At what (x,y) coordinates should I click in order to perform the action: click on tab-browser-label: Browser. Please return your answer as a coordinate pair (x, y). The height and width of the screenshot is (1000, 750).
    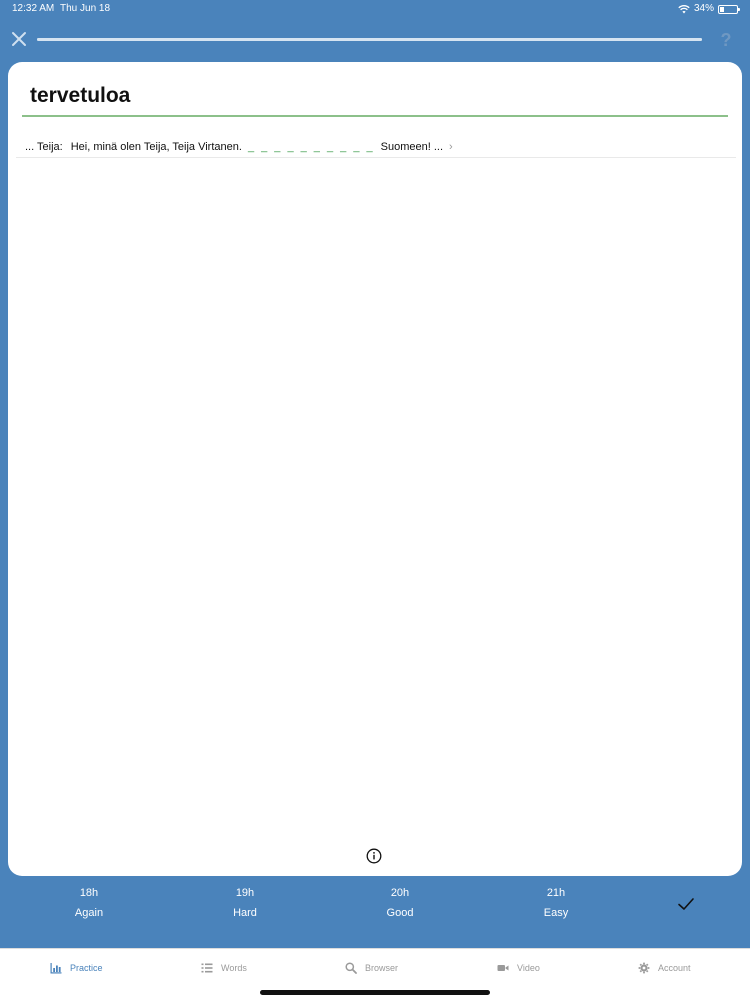
    Looking at the image, I should click on (382, 968).